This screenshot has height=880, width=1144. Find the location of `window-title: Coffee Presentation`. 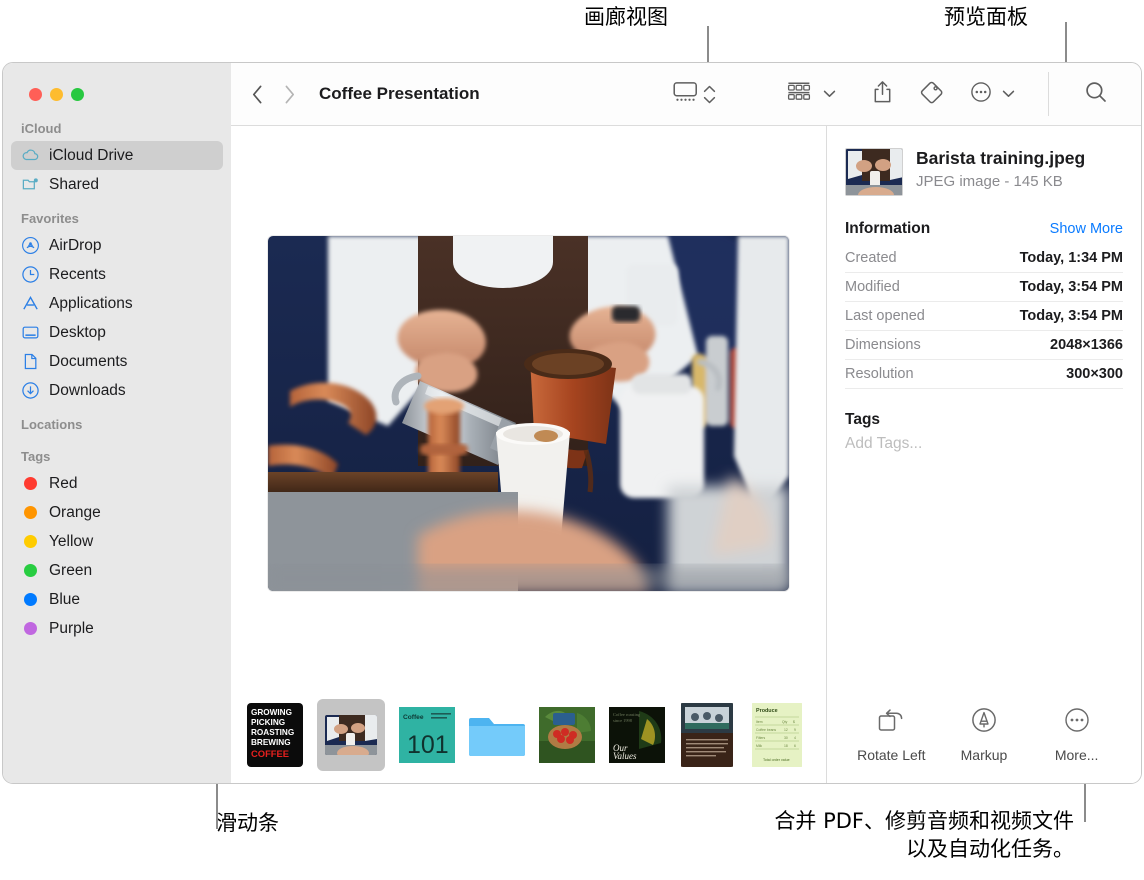

window-title: Coffee Presentation is located at coordinates (399, 93).